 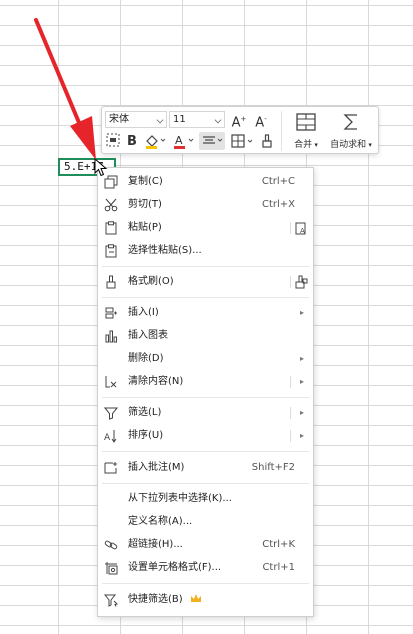 I want to click on menu-item-paste: 粘贴(P) A, so click(x=205, y=228).